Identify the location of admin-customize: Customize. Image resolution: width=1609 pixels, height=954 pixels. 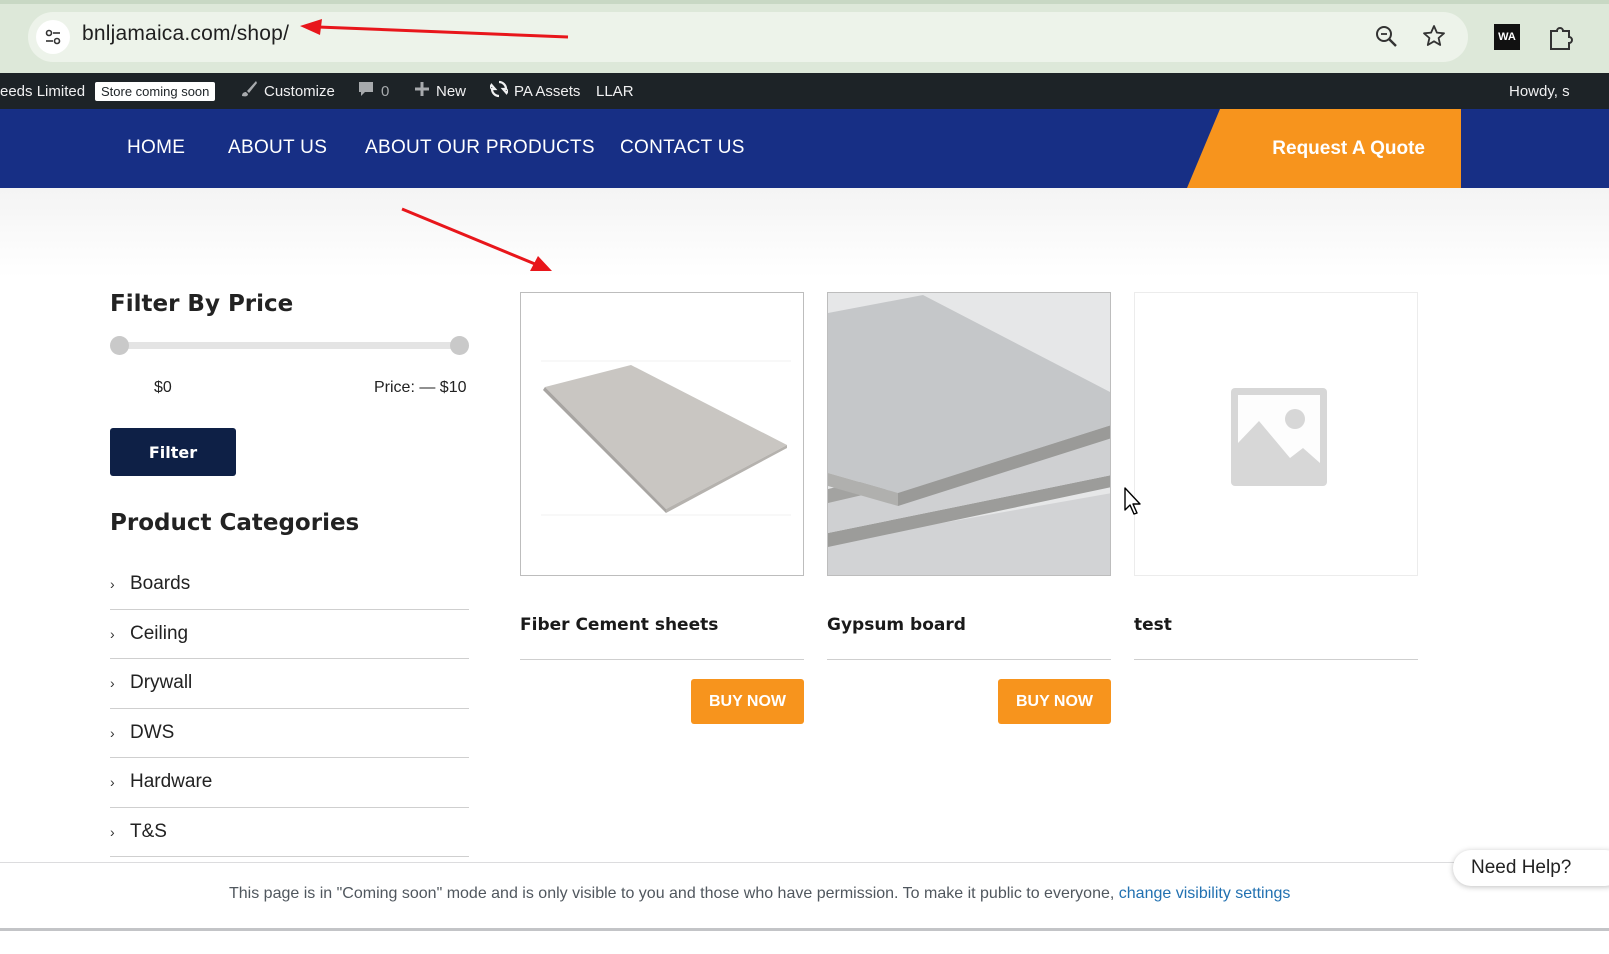
(287, 91).